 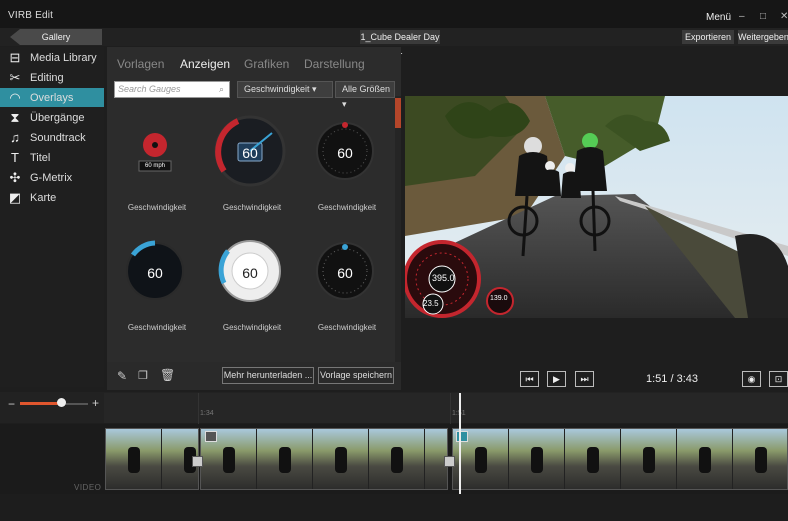 What do you see at coordinates (398, 113) in the screenshot?
I see `panel-scroll-thumb` at bounding box center [398, 113].